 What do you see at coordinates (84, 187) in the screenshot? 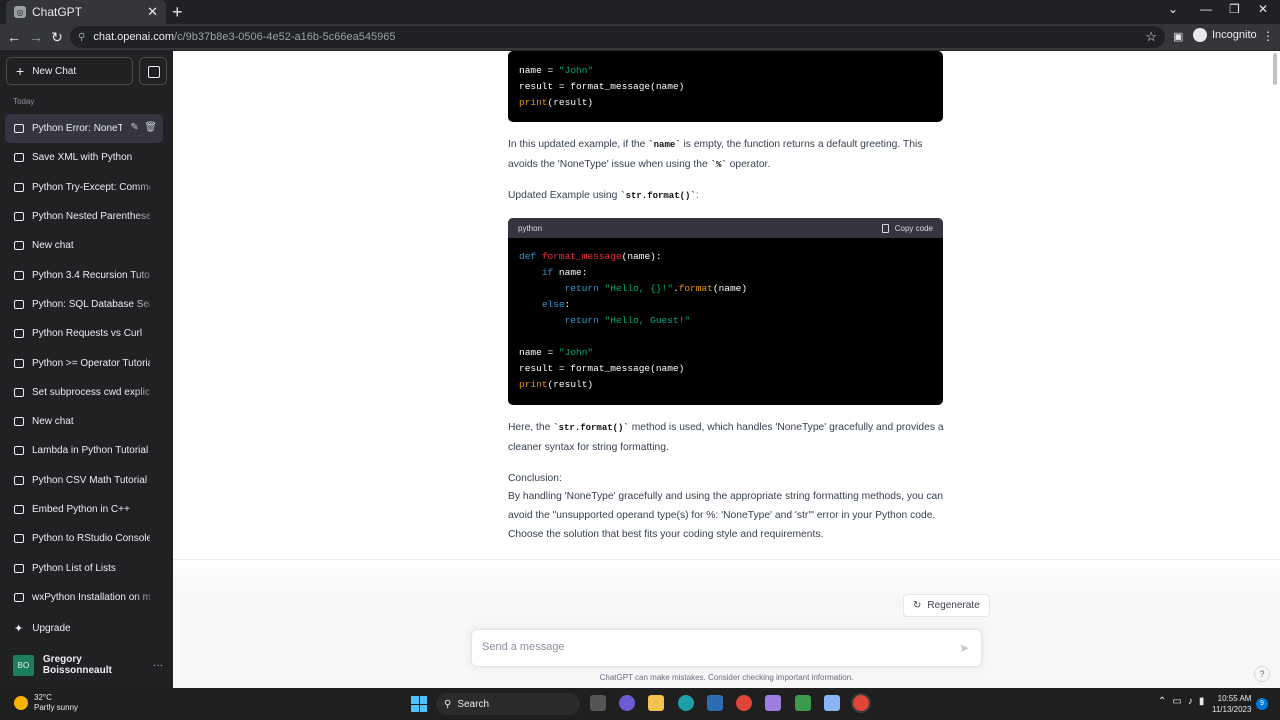
I see `sidebar-item-chat: Python Try-Except: Common` at bounding box center [84, 187].